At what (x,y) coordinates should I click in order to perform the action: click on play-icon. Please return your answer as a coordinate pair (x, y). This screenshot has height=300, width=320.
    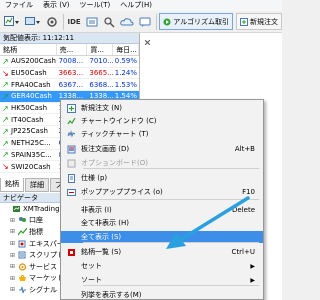
    Looking at the image, I should click on (167, 21).